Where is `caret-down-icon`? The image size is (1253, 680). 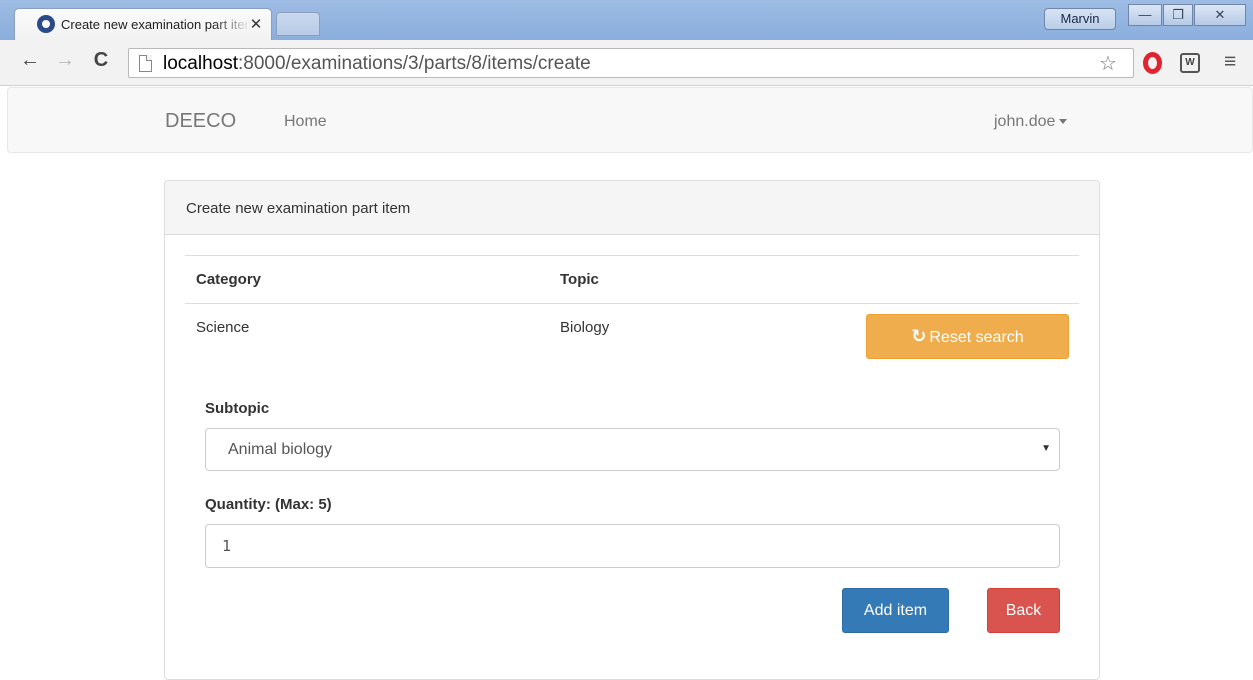 caret-down-icon is located at coordinates (1063, 122).